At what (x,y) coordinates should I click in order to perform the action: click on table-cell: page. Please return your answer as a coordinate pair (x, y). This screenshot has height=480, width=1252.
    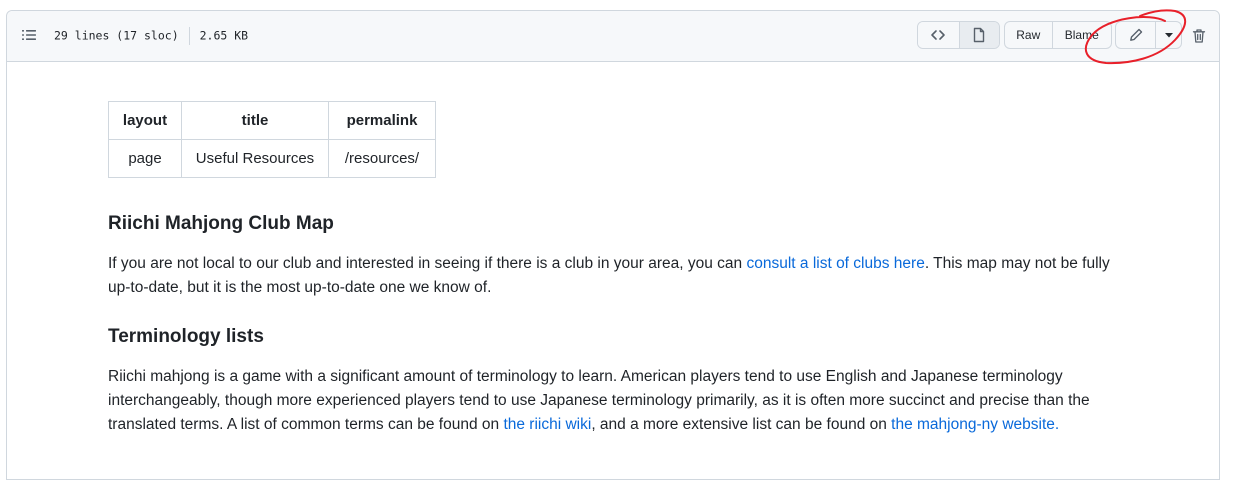
    Looking at the image, I should click on (145, 158).